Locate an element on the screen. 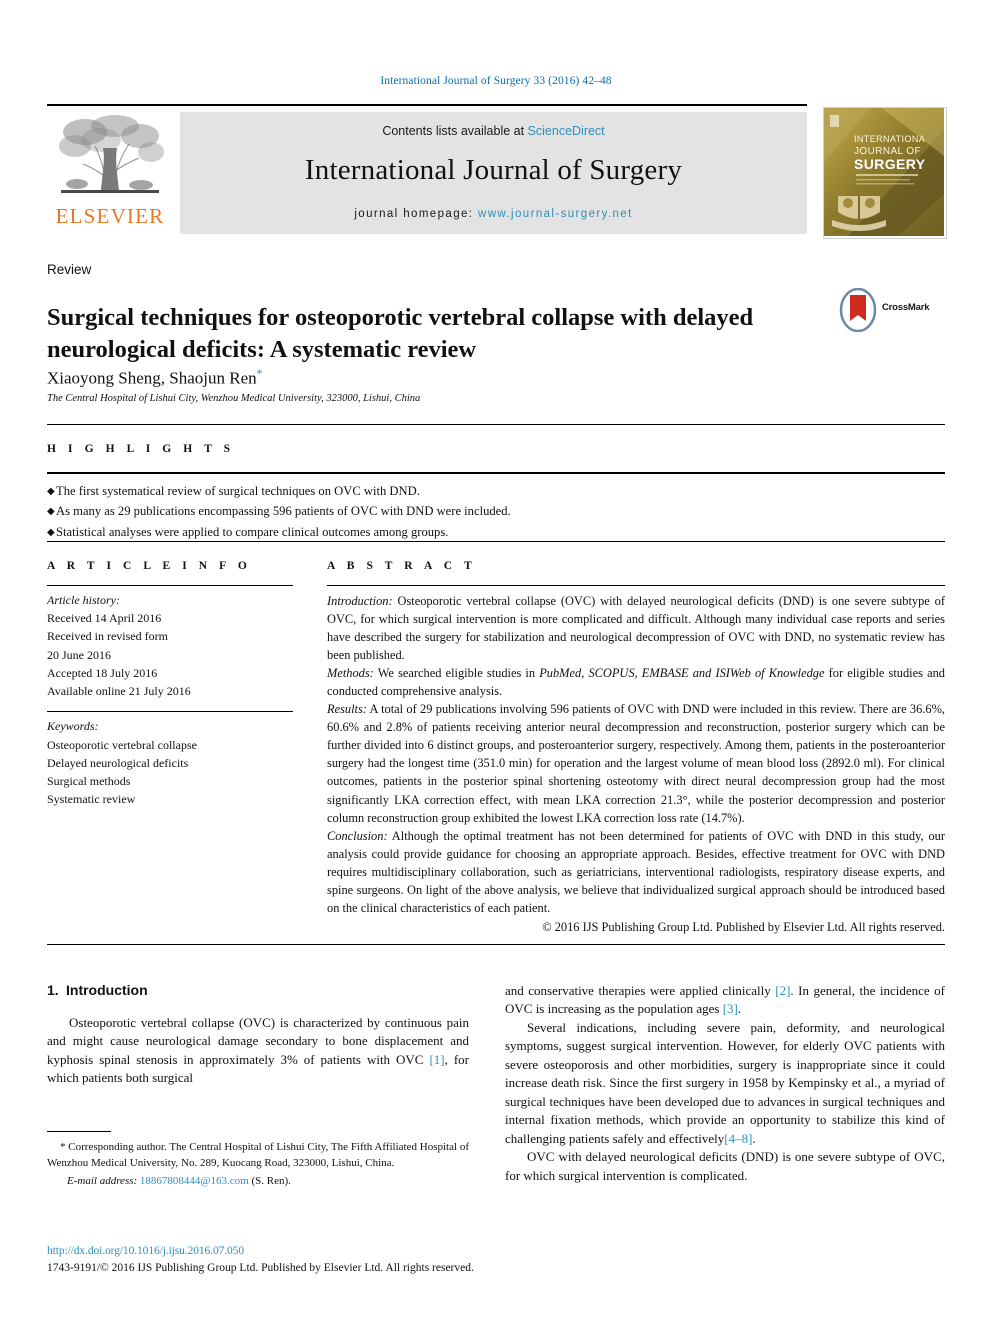  abstract-conclusion-label: Conclusion: is located at coordinates (357, 835).